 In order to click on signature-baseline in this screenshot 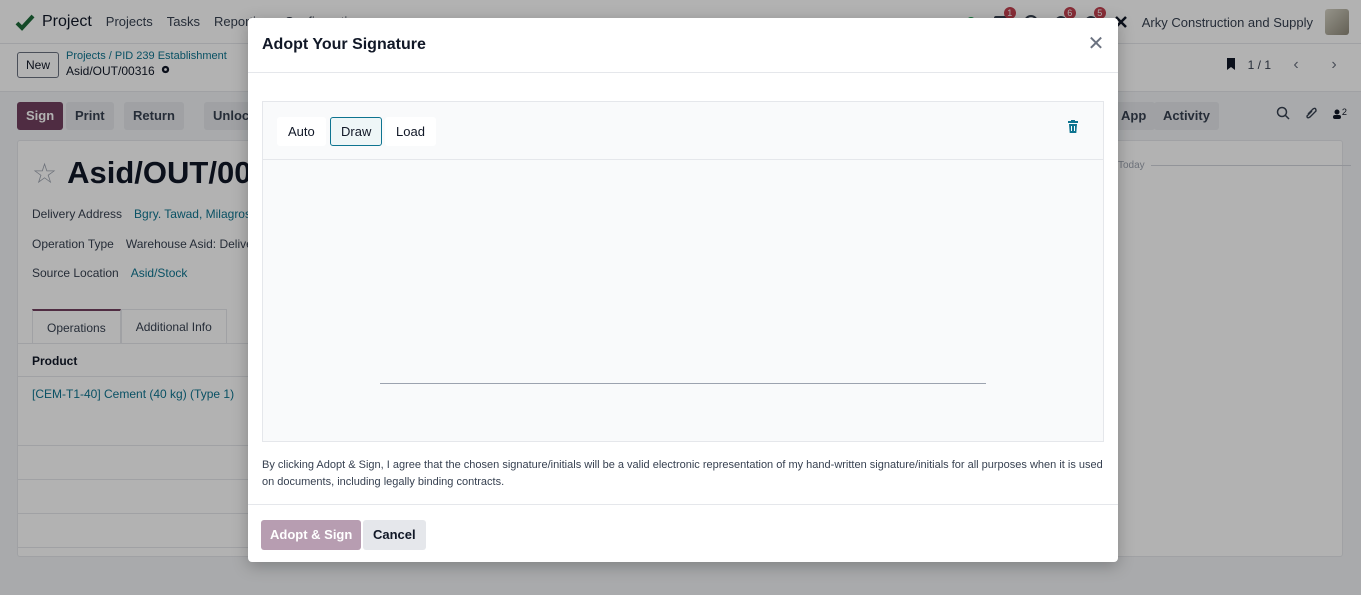, I will do `click(683, 383)`.